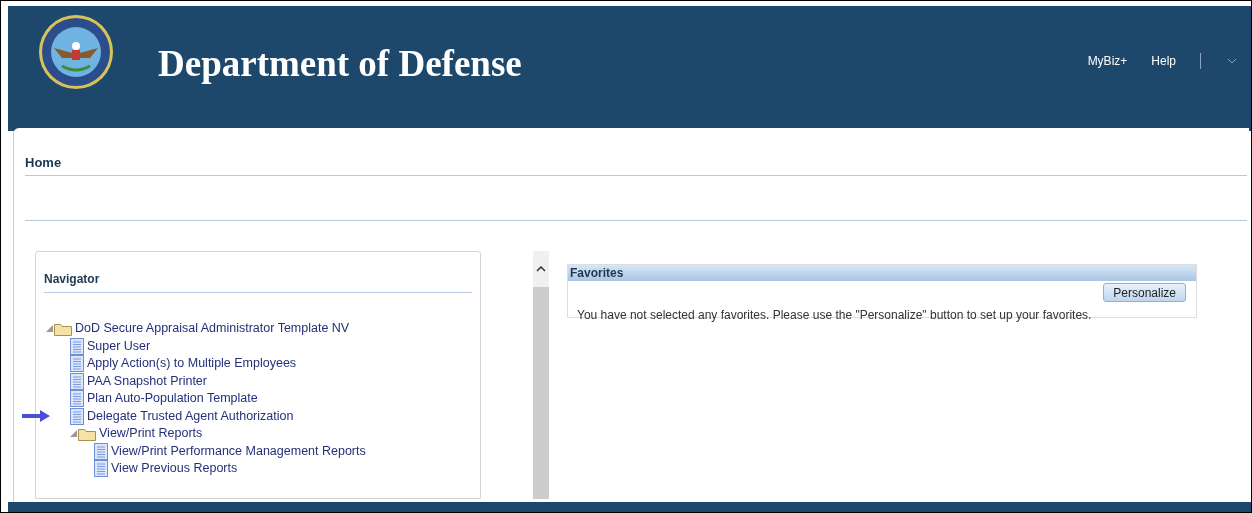 The width and height of the screenshot is (1252, 513). Describe the element at coordinates (151, 434) in the screenshot. I see `tree-link: View/Print Reports` at that location.